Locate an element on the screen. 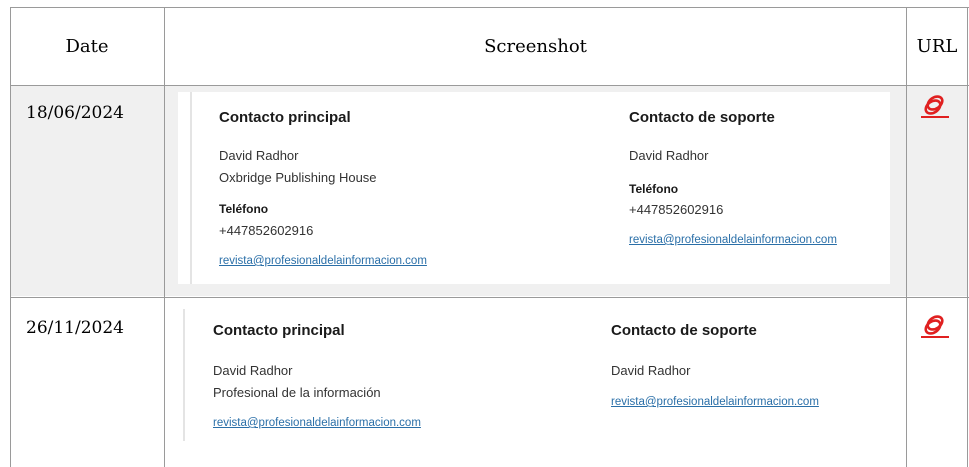 Image resolution: width=969 pixels, height=467 pixels. header-divider is located at coordinates (489, 85).